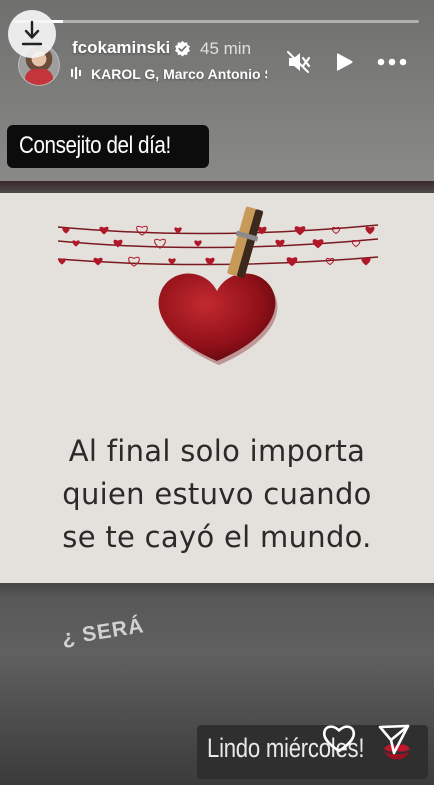  Describe the element at coordinates (121, 48) in the screenshot. I see `username: fcokaminski` at that location.